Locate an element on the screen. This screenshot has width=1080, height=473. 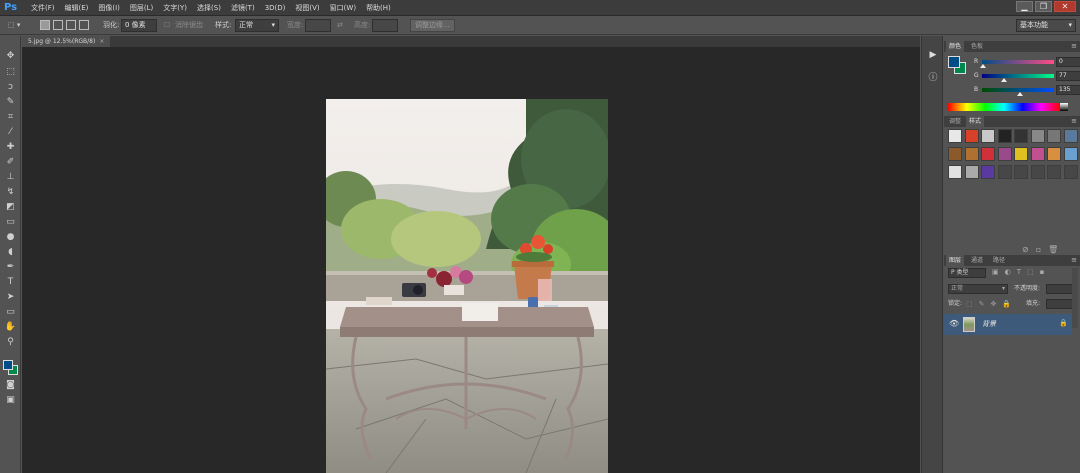
add-selection-icon is located at coordinates (58, 25).